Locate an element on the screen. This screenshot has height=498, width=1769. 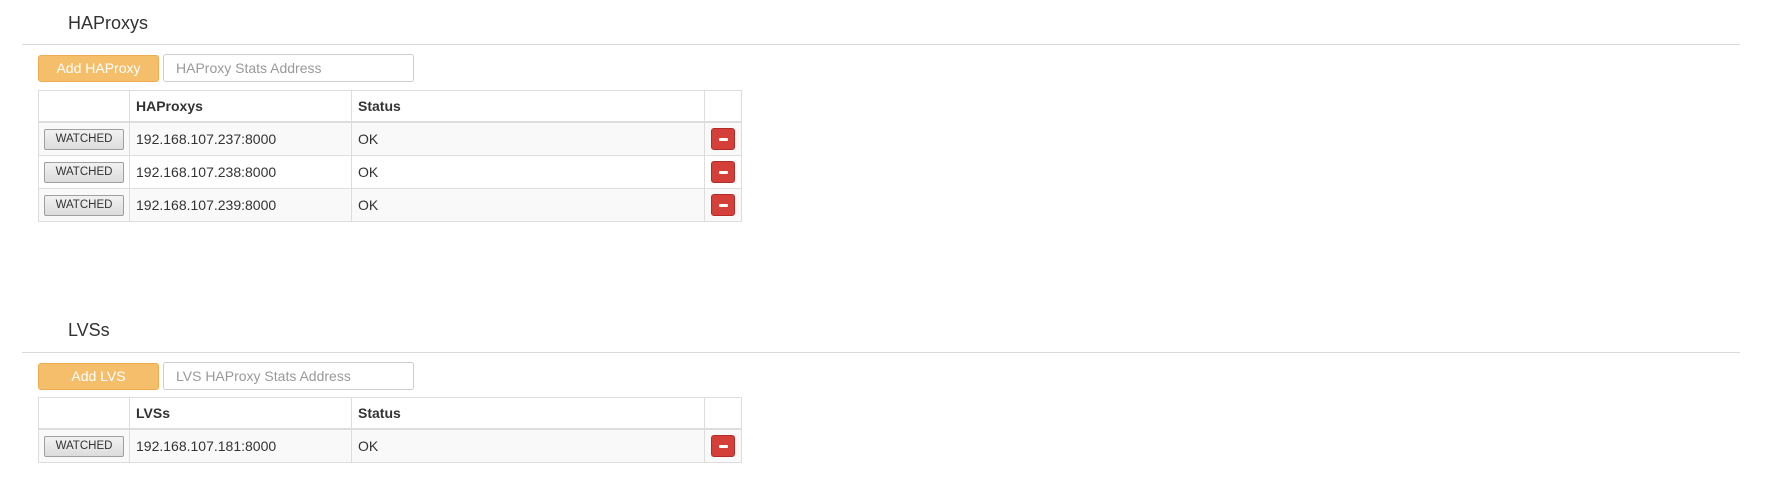
haproxy-stats-address-input is located at coordinates (288, 68).